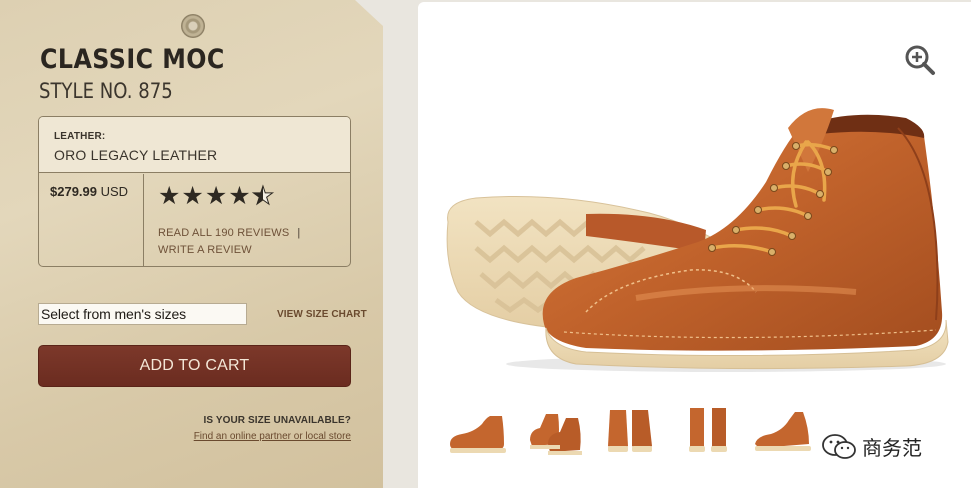 The image size is (971, 488). Describe the element at coordinates (193, 26) in the screenshot. I see `tag-grommet` at that location.